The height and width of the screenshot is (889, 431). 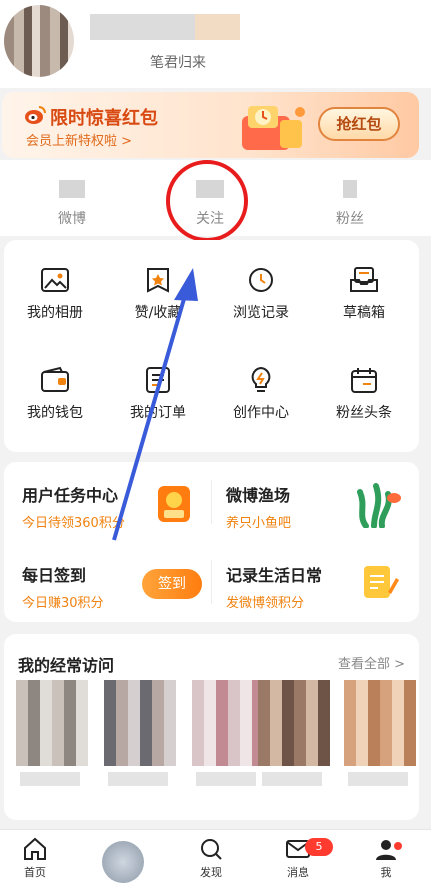 What do you see at coordinates (123, 862) in the screenshot?
I see `compose-avatar-button` at bounding box center [123, 862].